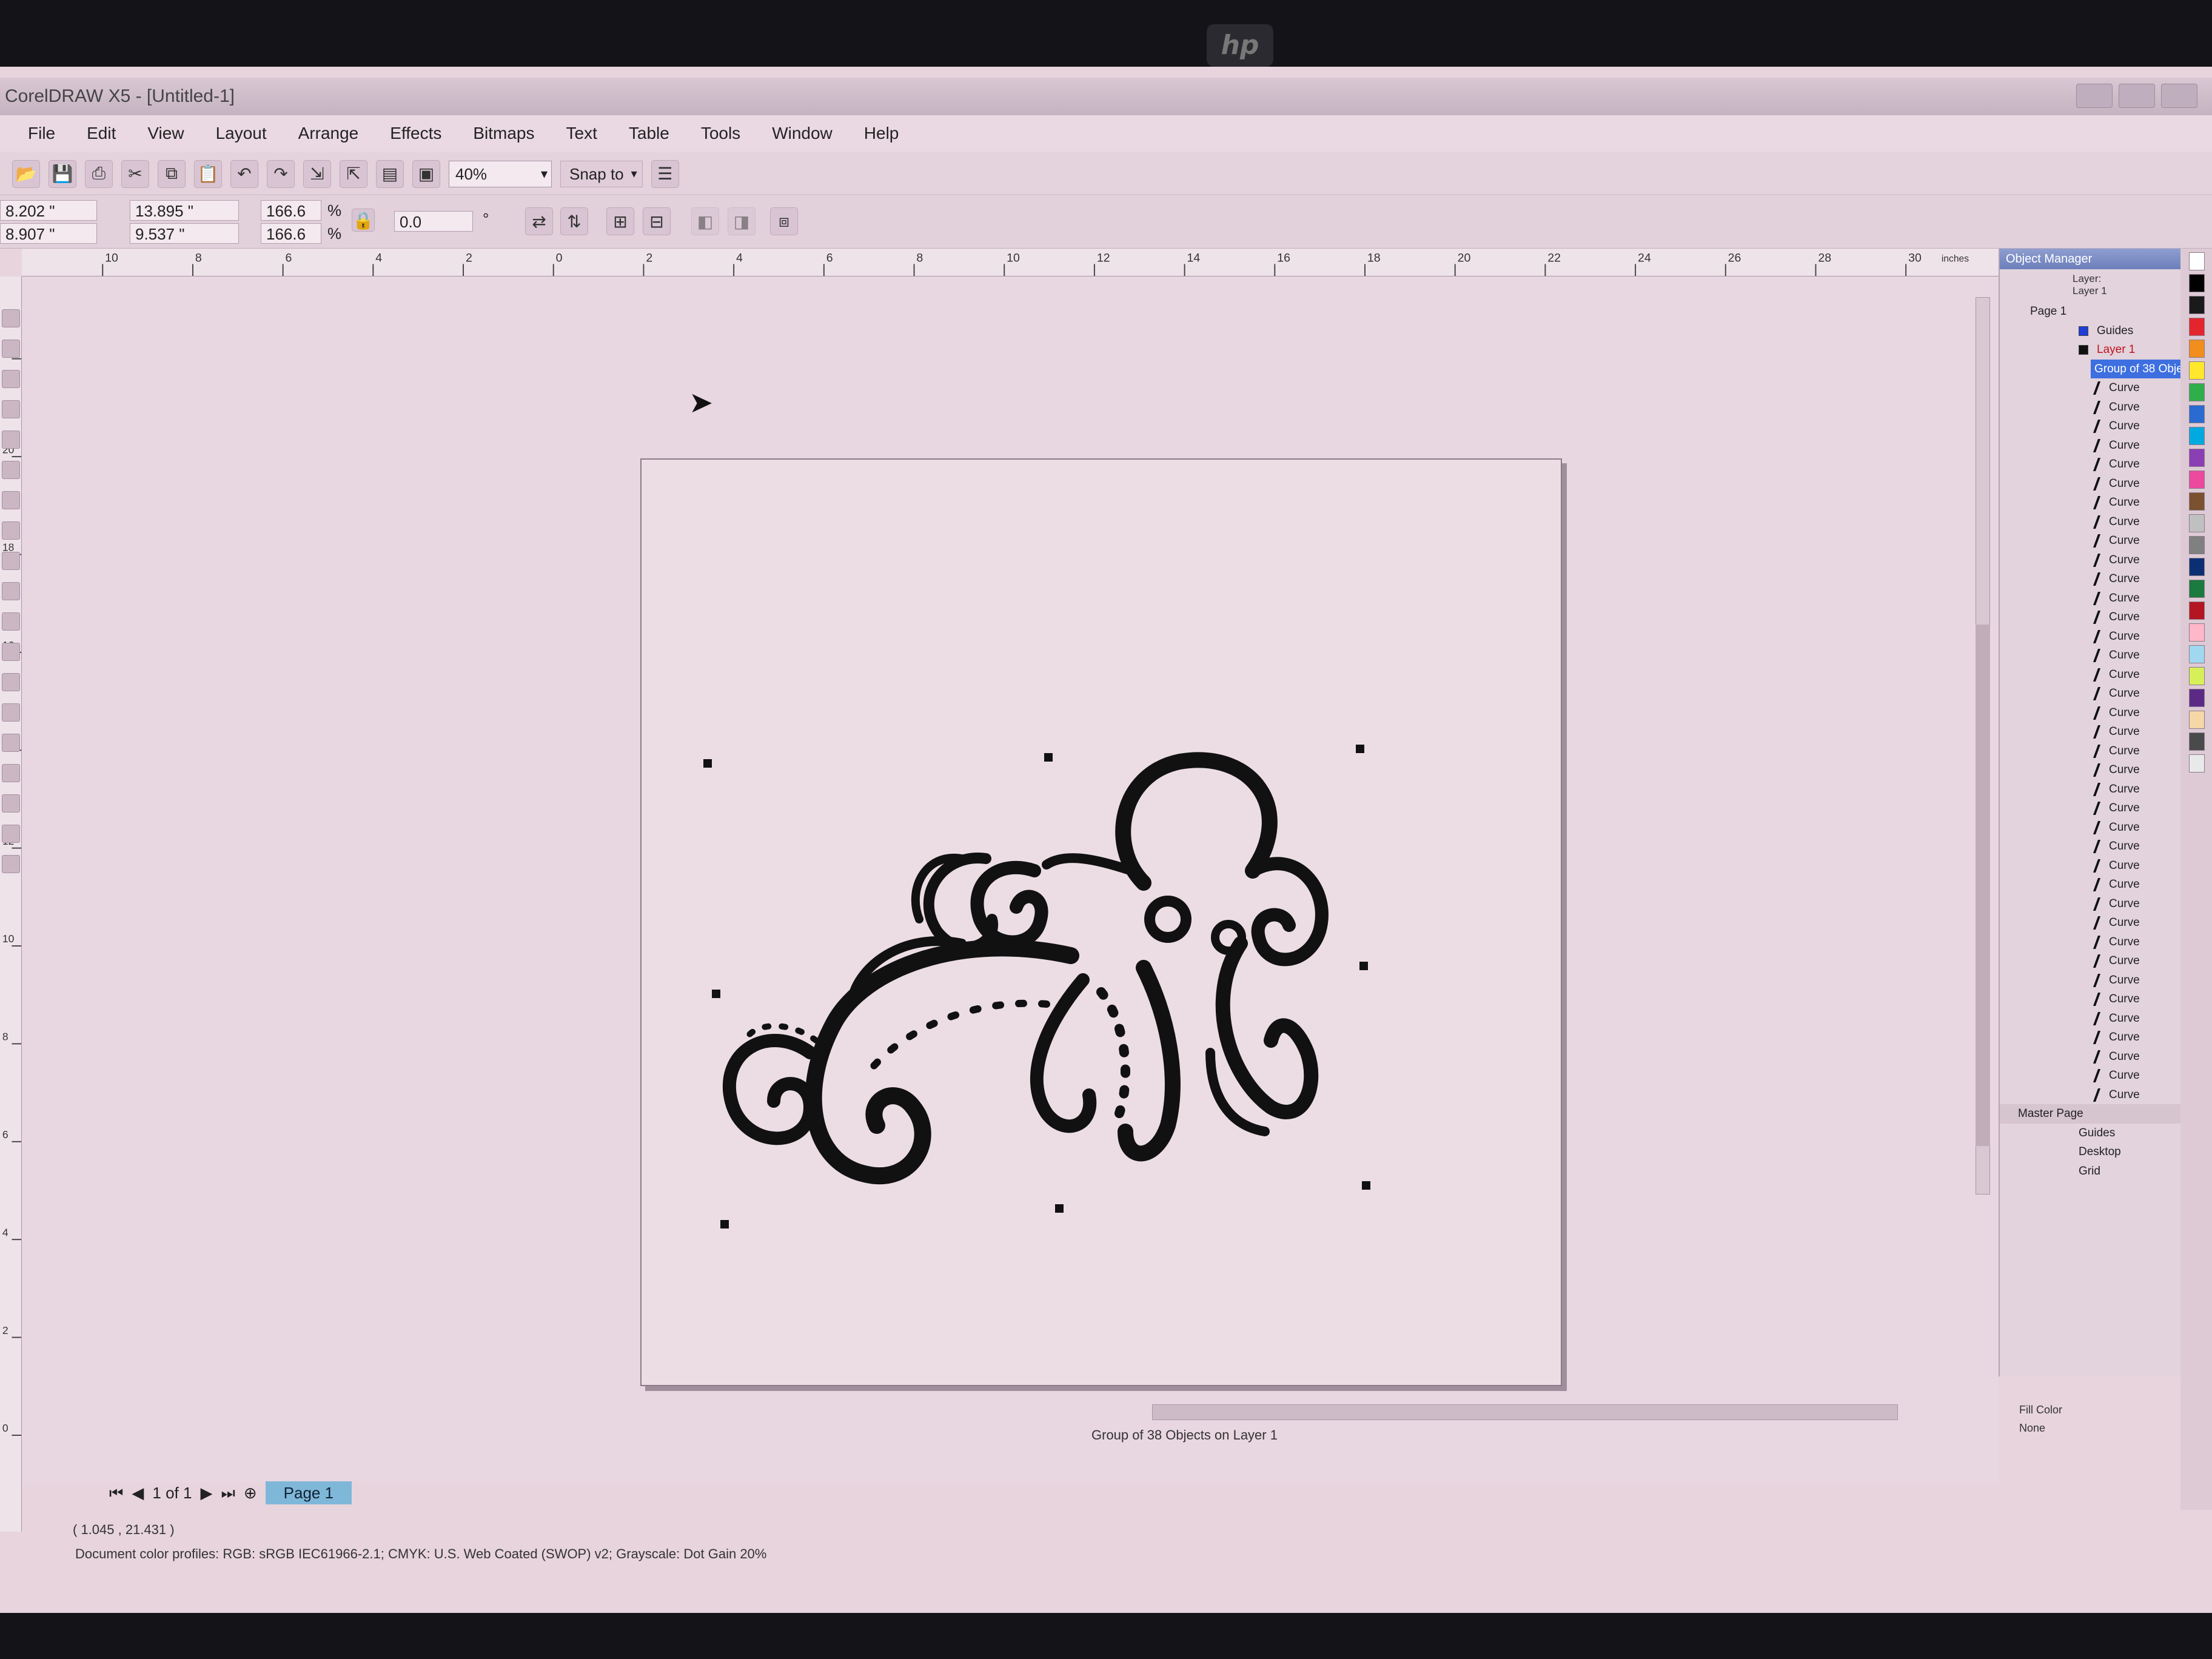 This screenshot has height=1659, width=2212. I want to click on options-icon: ☰, so click(665, 173).